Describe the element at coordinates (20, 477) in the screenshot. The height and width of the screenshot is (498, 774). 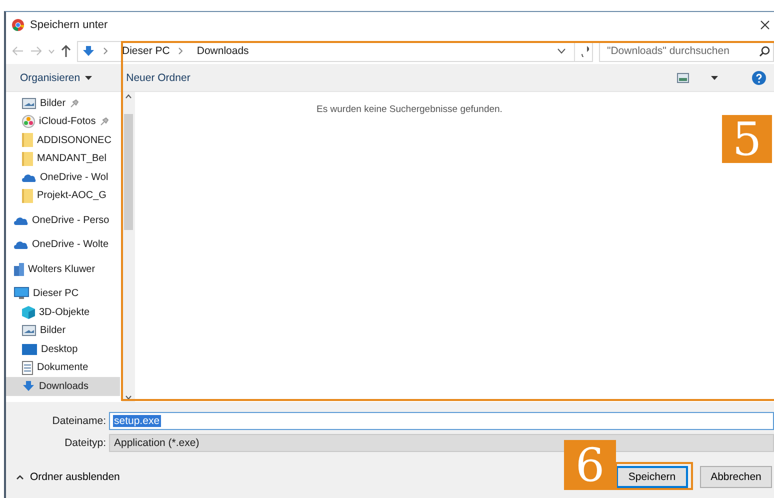
I see `chevron-up-icon` at that location.